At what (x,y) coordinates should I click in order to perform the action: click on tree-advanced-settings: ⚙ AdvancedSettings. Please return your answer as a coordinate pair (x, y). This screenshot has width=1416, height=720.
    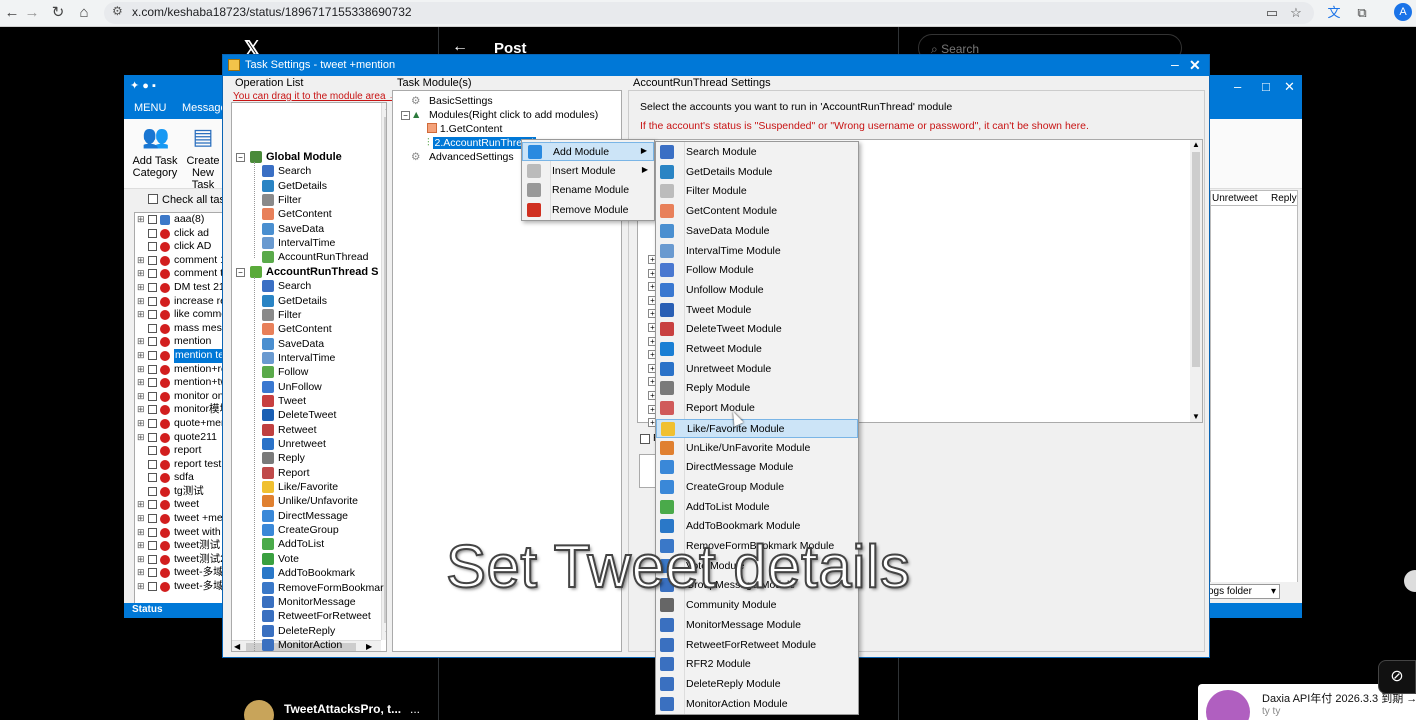
    Looking at the image, I should click on (462, 157).